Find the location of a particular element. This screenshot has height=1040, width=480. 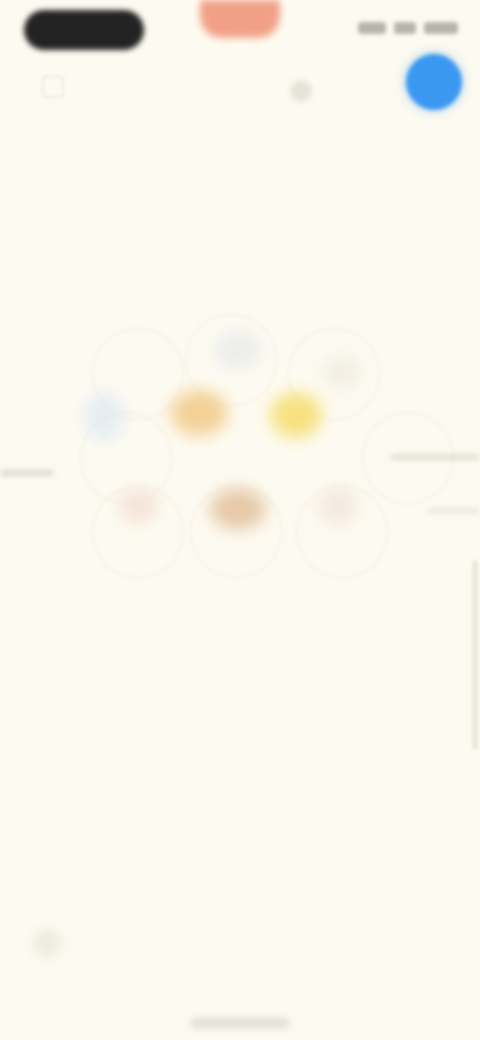

right-scrollbar is located at coordinates (475, 655).